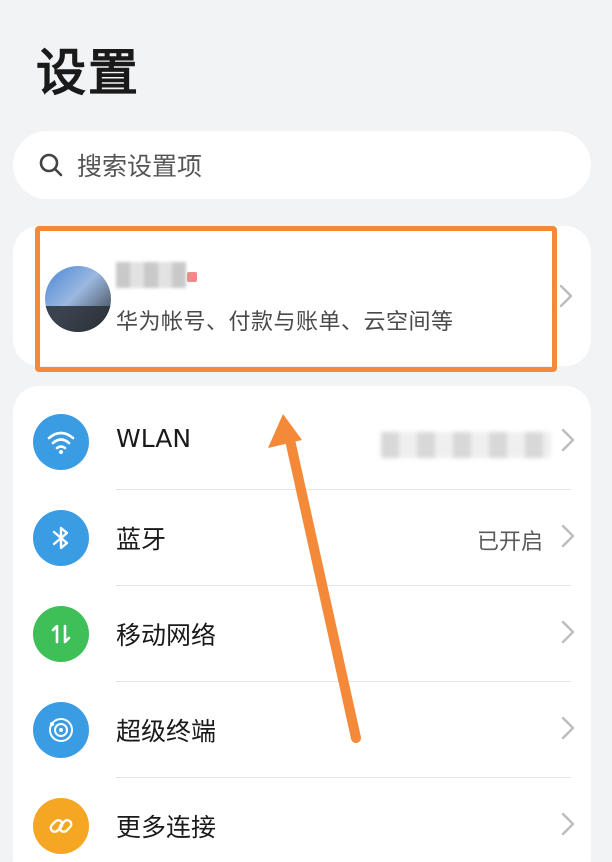 This screenshot has width=612, height=862. Describe the element at coordinates (61, 634) in the screenshot. I see `mobile-network-icon` at that location.